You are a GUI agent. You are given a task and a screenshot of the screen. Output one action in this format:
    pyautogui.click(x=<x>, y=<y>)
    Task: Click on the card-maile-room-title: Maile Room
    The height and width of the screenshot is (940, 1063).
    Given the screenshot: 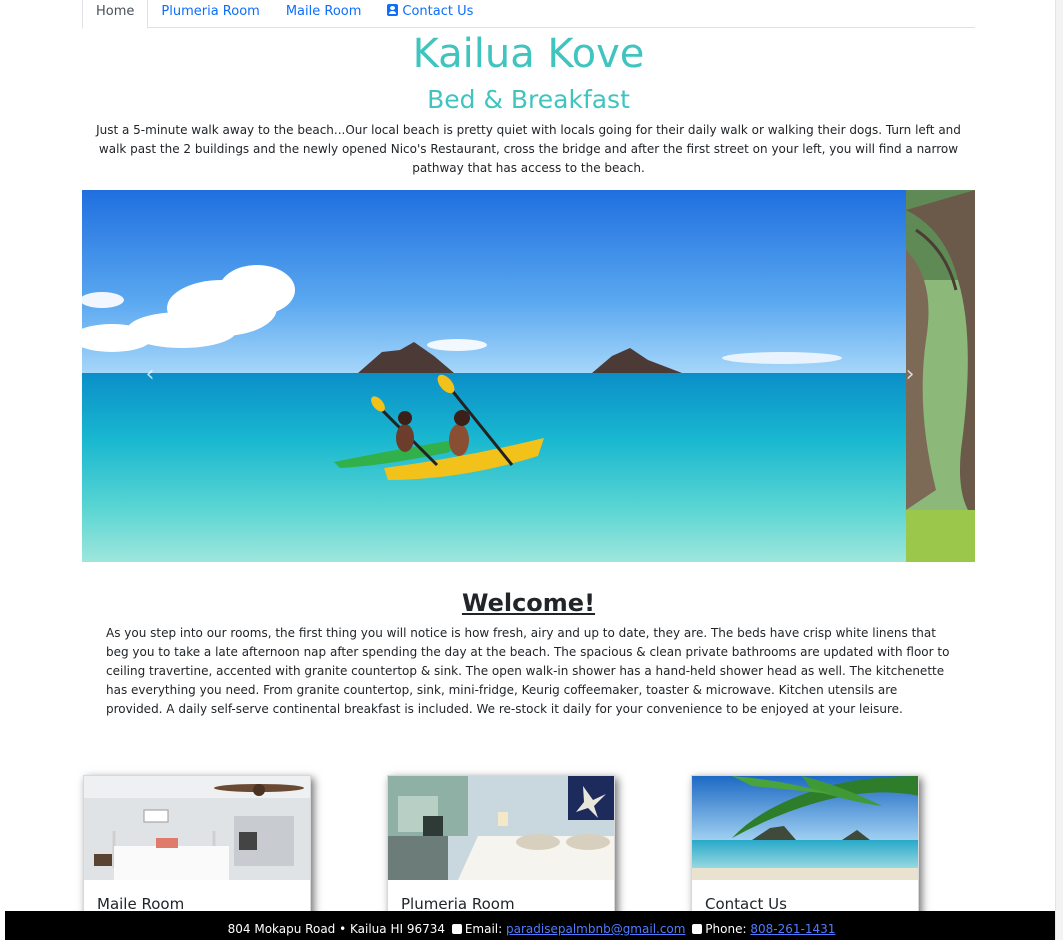 What is the action you would take?
    pyautogui.click(x=141, y=904)
    